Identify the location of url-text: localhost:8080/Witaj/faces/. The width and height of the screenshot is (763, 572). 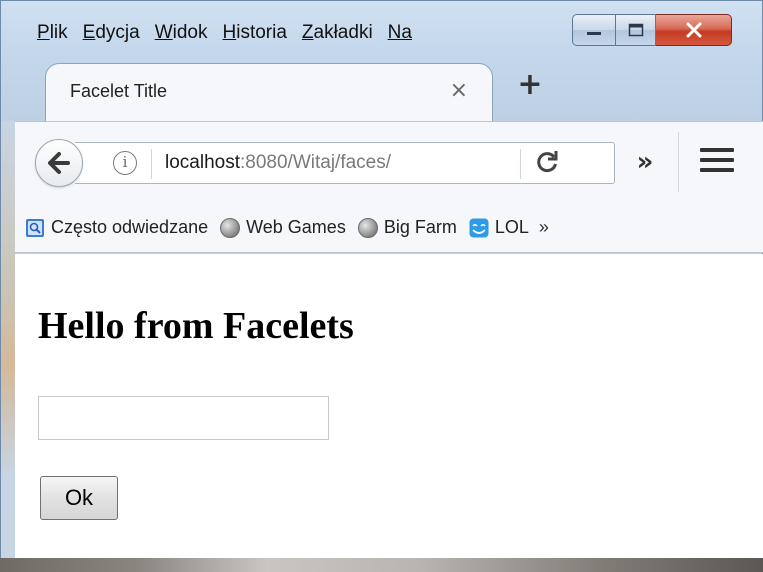
(278, 163).